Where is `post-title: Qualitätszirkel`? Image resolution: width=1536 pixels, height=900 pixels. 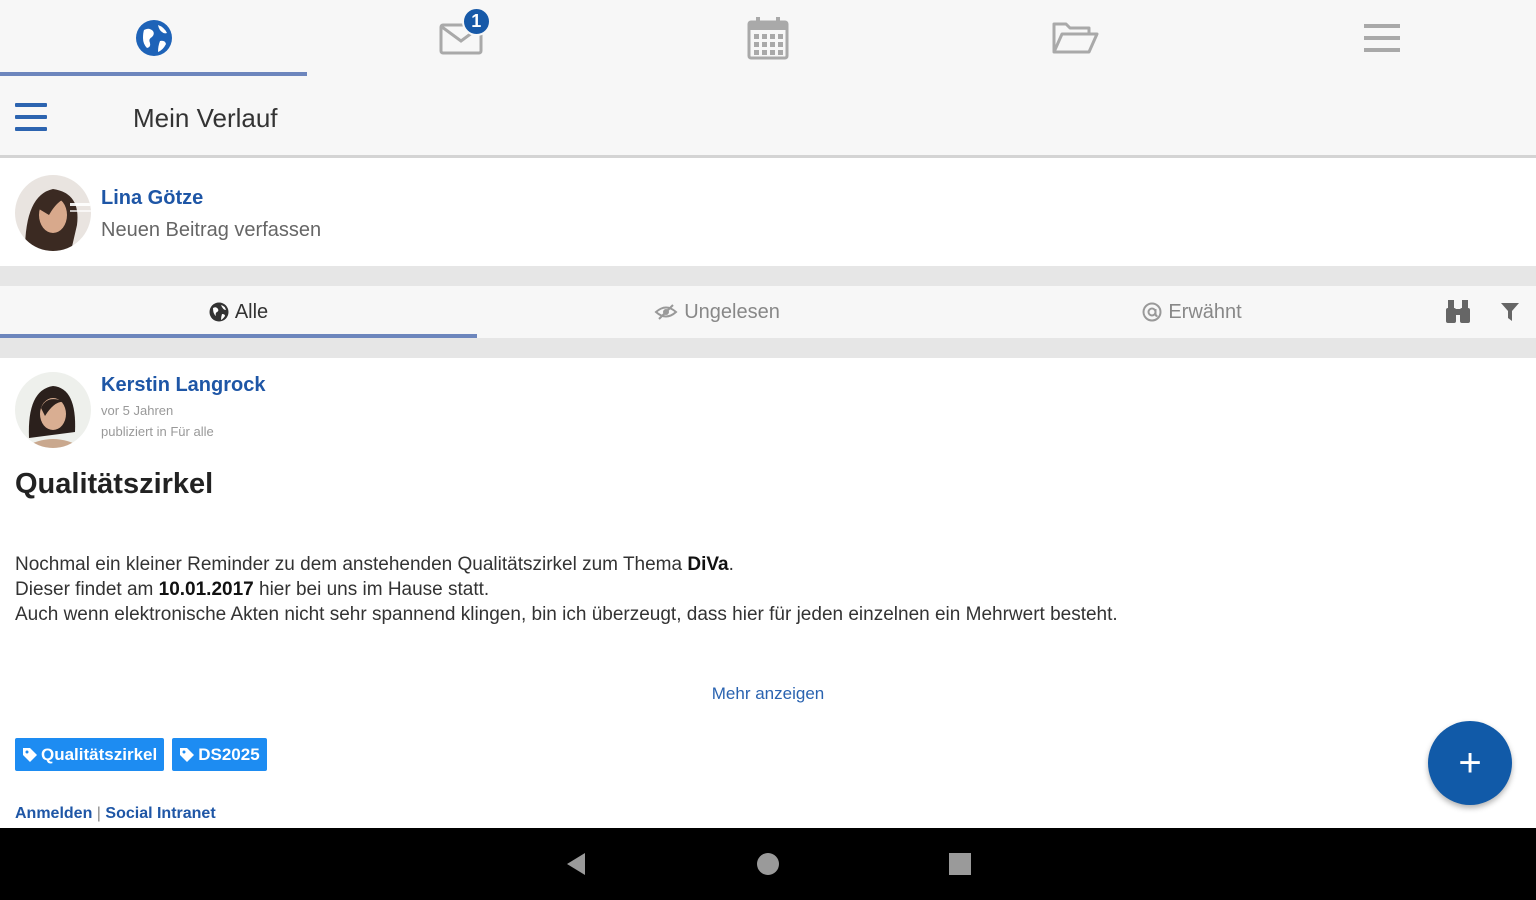
post-title: Qualitätszirkel is located at coordinates (114, 484).